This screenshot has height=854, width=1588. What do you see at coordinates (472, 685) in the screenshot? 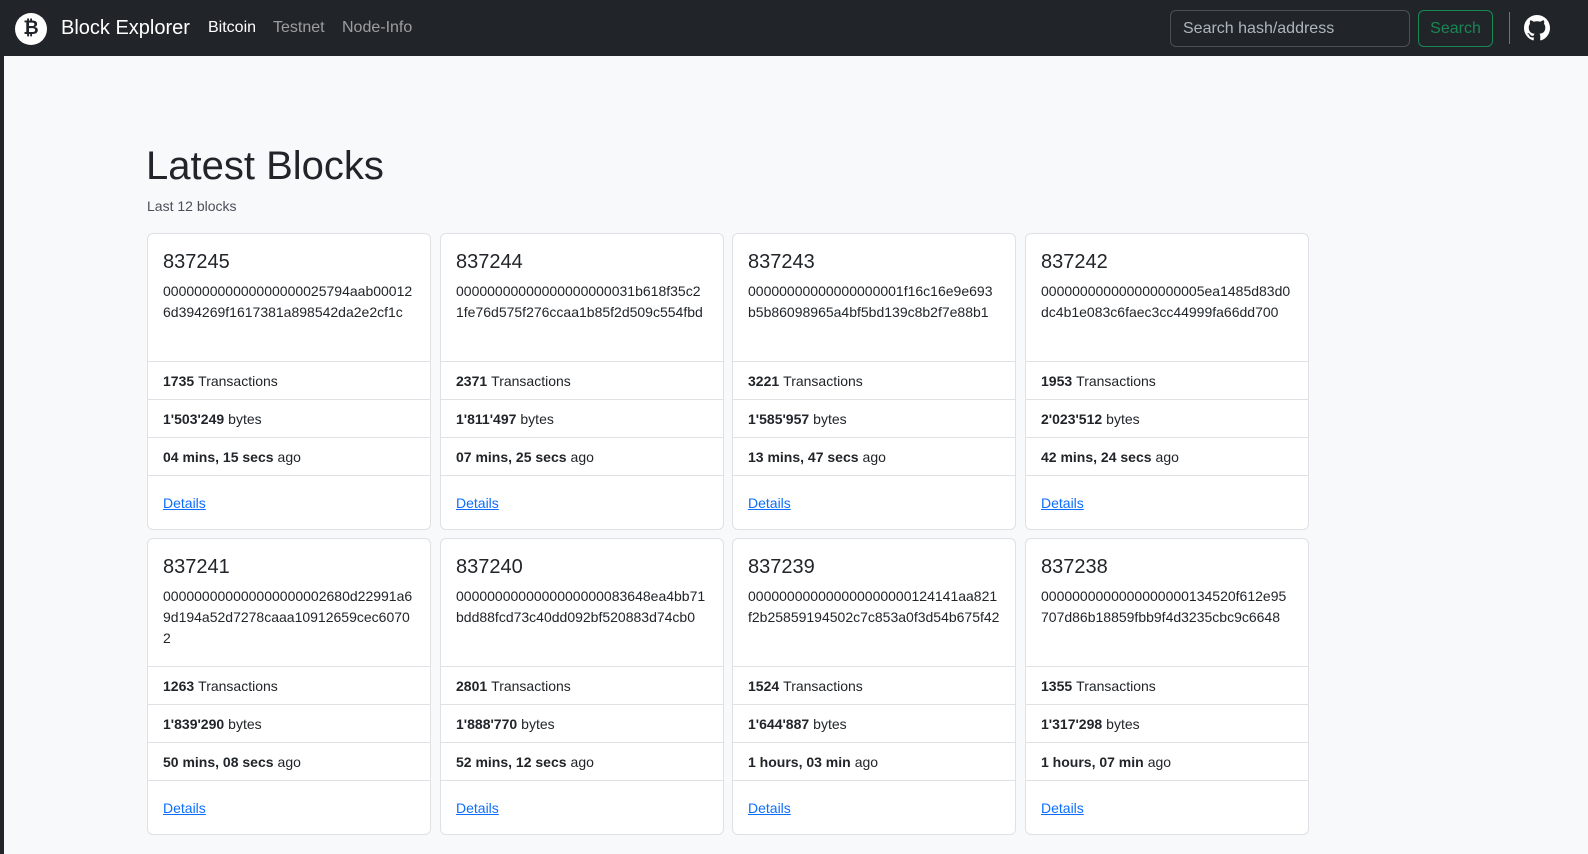
I see `tx-count: 2801` at bounding box center [472, 685].